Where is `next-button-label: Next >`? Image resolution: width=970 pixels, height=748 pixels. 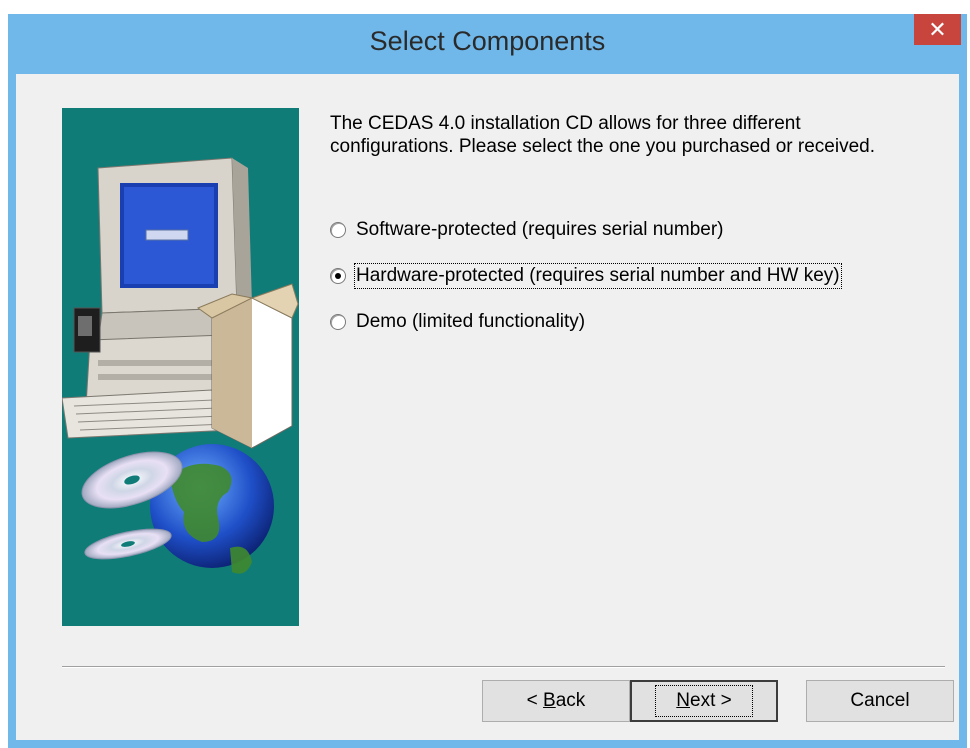
next-button-label: Next > is located at coordinates (704, 701).